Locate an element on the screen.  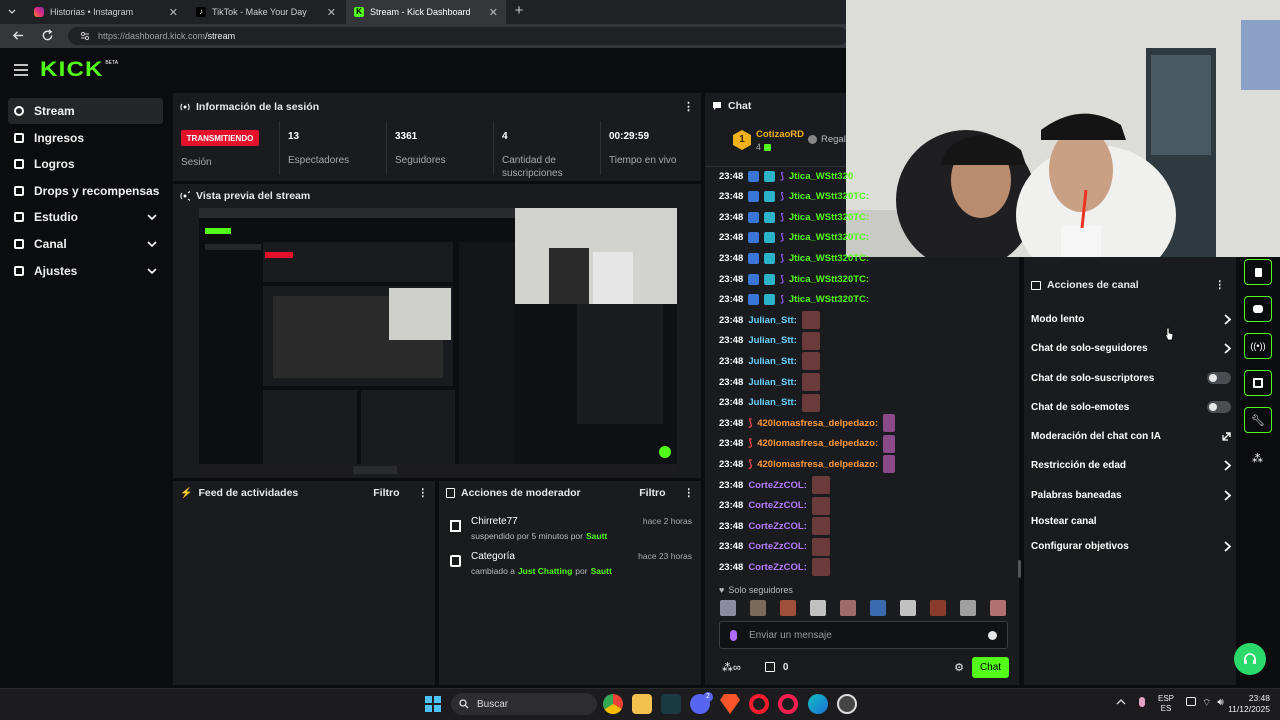
channel-action-5: Restricción de edad is located at coordinates (1131, 465).